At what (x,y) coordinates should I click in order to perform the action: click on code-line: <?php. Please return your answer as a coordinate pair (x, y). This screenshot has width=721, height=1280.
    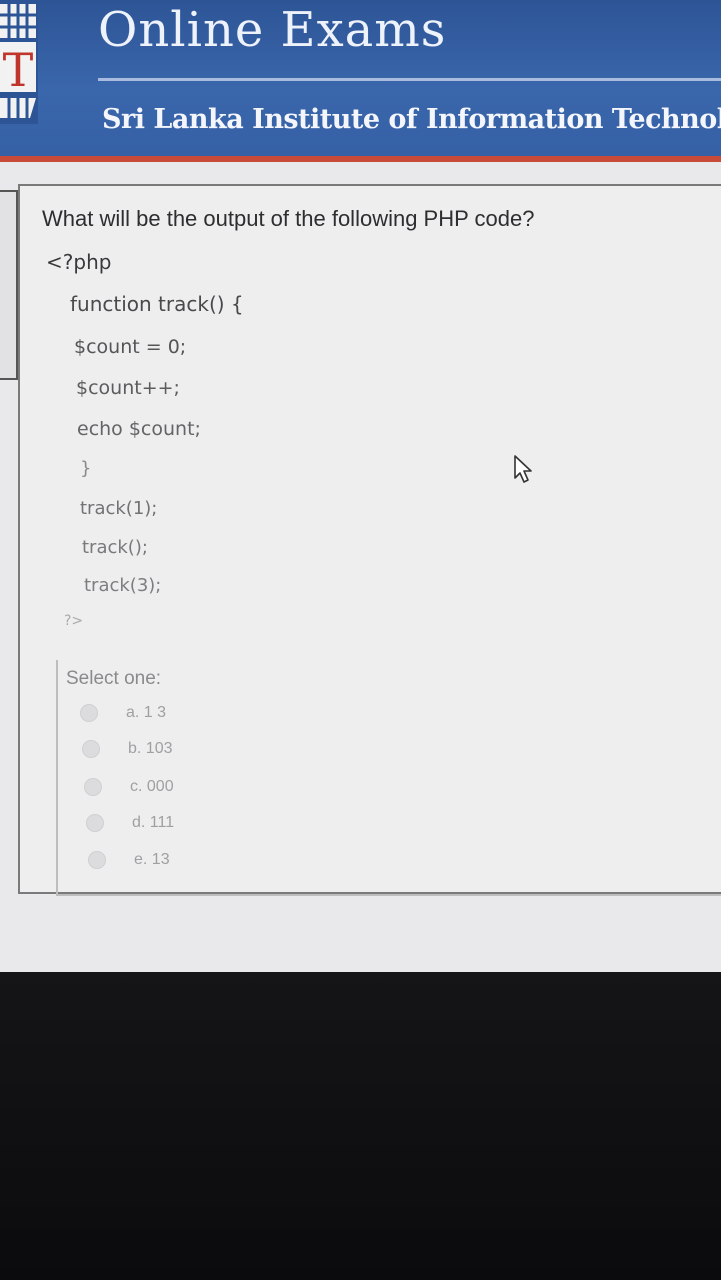
    Looking at the image, I should click on (79, 262).